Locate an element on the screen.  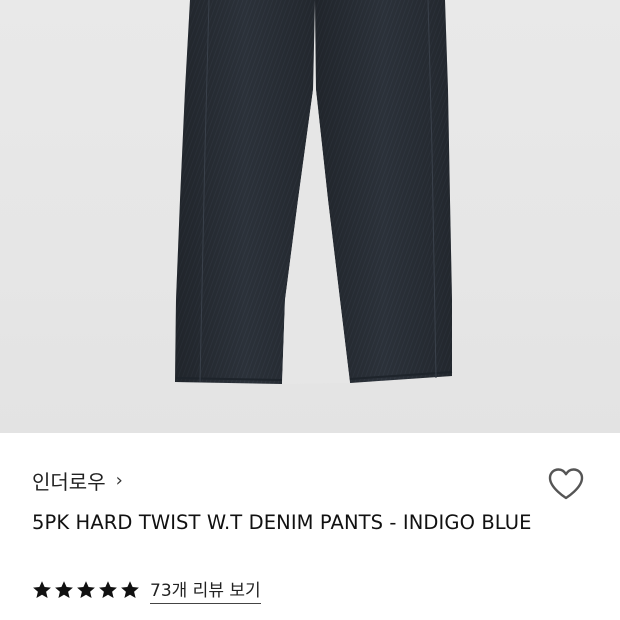
brand-link: 인더로우 › is located at coordinates (77, 480).